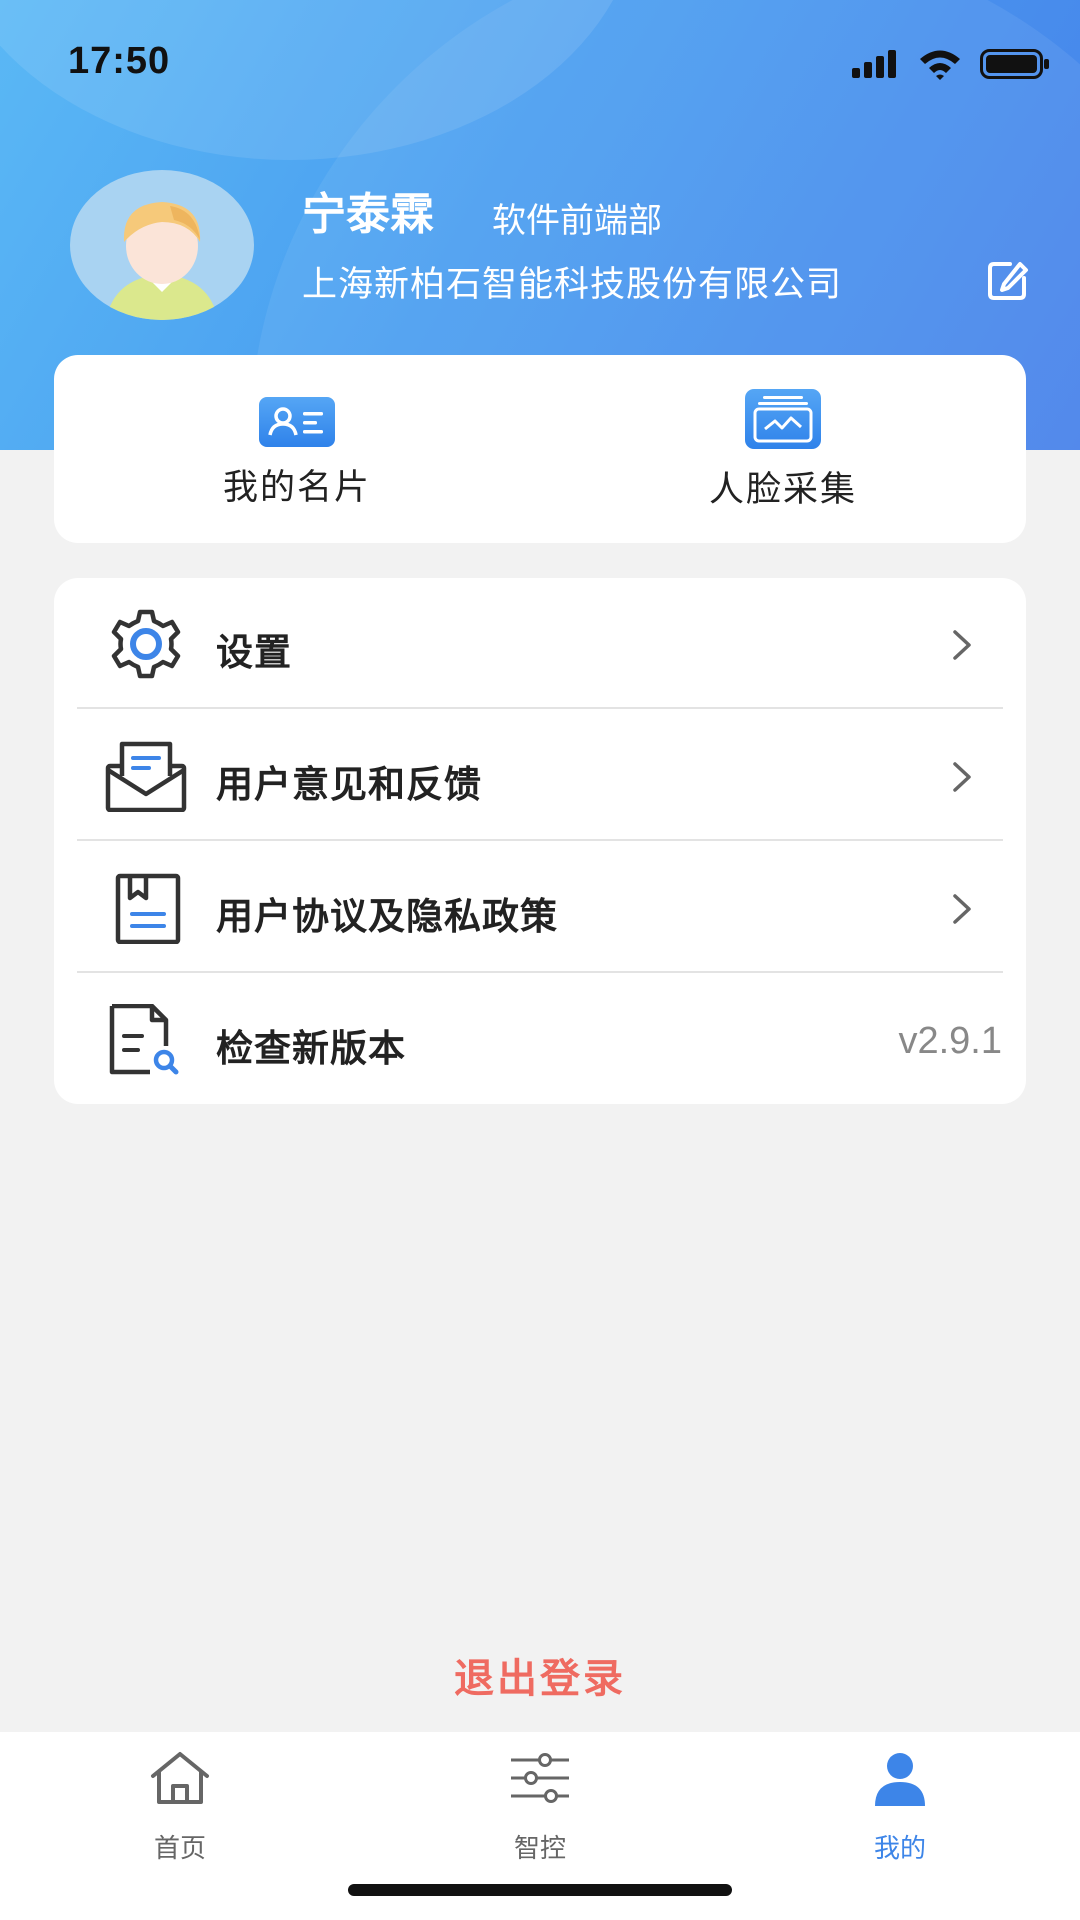 This screenshot has height=1920, width=1080. Describe the element at coordinates (387, 916) in the screenshot. I see `menu-label-agreement: 用户协议及隐私政策` at that location.